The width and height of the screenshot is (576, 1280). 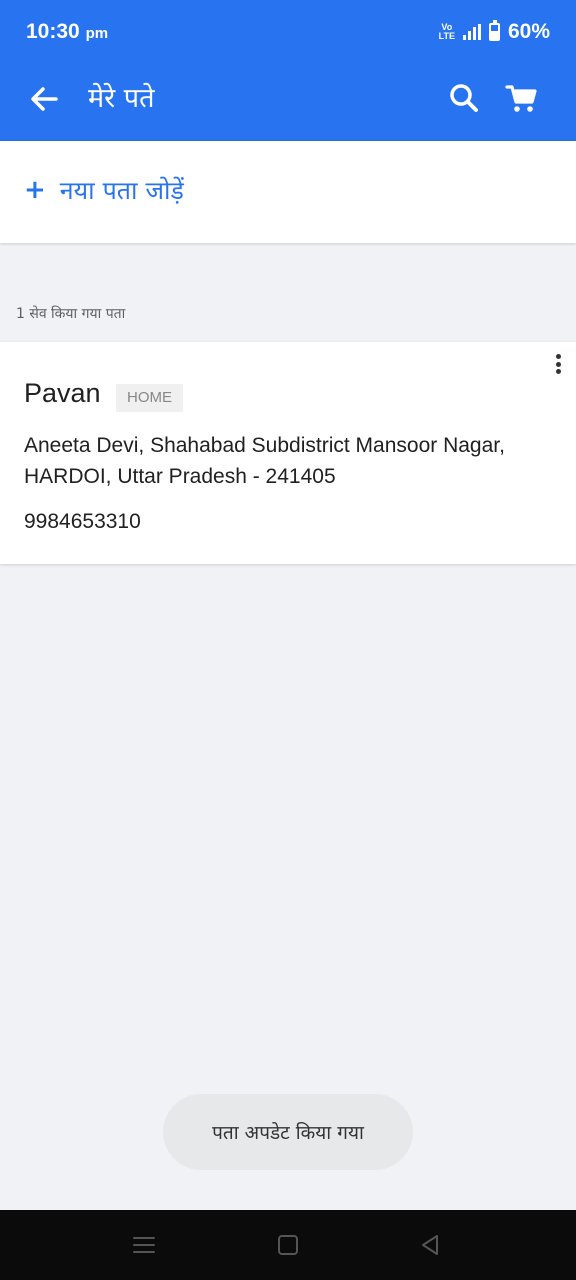 I want to click on signal-strength-icon, so click(x=471, y=32).